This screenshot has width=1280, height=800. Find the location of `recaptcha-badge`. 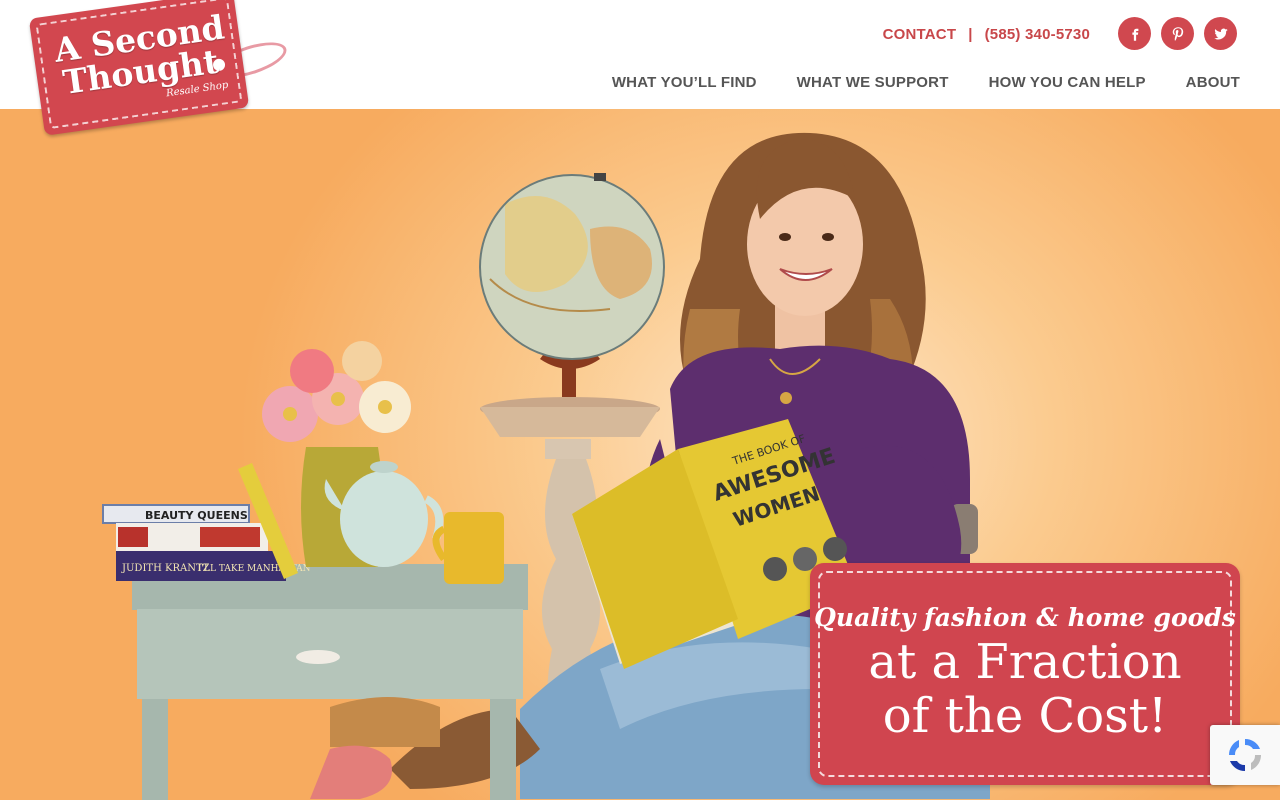

recaptcha-badge is located at coordinates (1245, 755).